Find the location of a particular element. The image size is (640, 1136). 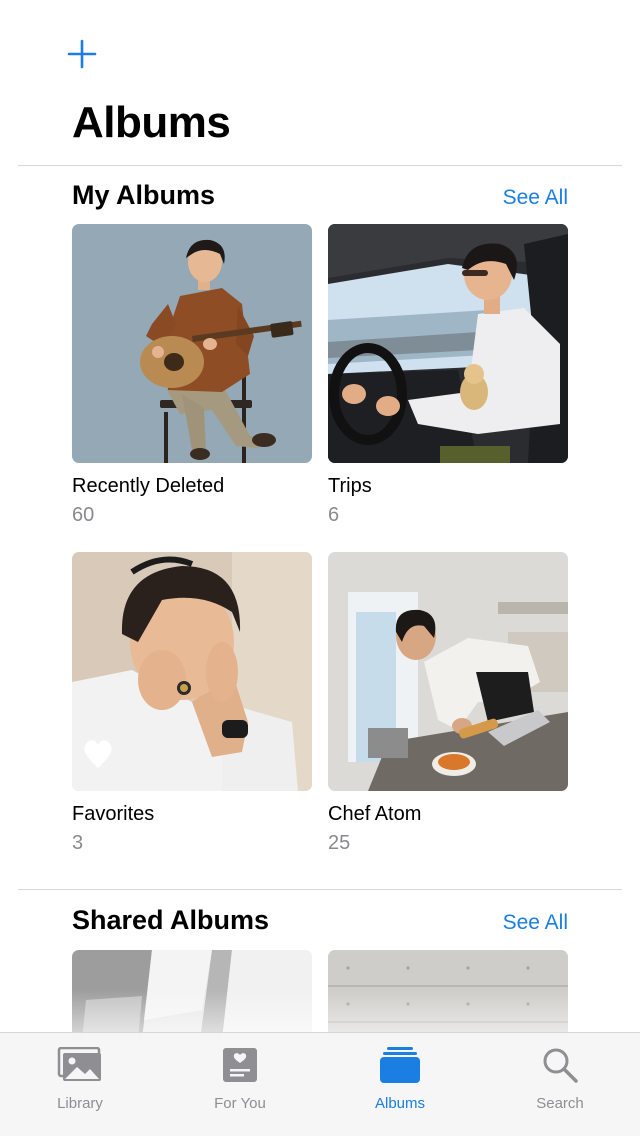

plus-icon is located at coordinates (82, 54).